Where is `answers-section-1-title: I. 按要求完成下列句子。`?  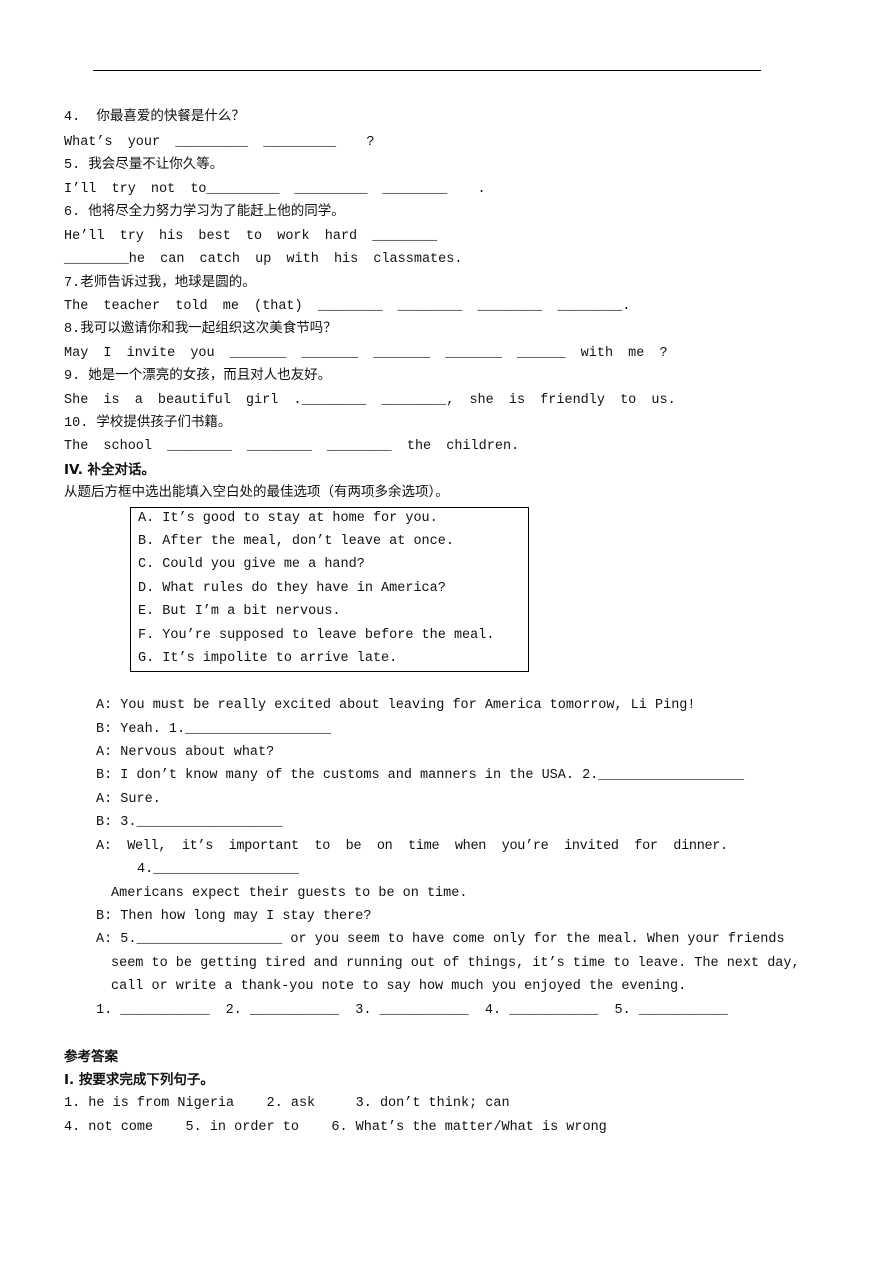
answers-section-1-title: I. 按要求完成下列句子。 is located at coordinates (139, 1080).